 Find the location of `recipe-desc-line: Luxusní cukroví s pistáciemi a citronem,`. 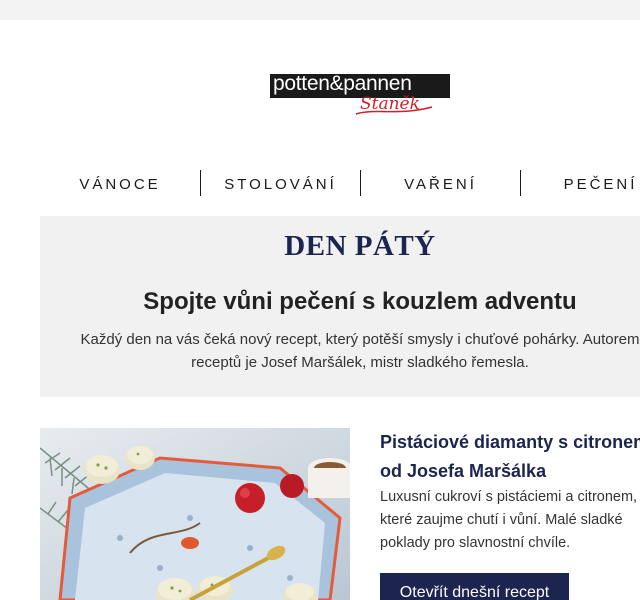

recipe-desc-line: Luxusní cukroví s pistáciemi a citronem, is located at coordinates (509, 497).